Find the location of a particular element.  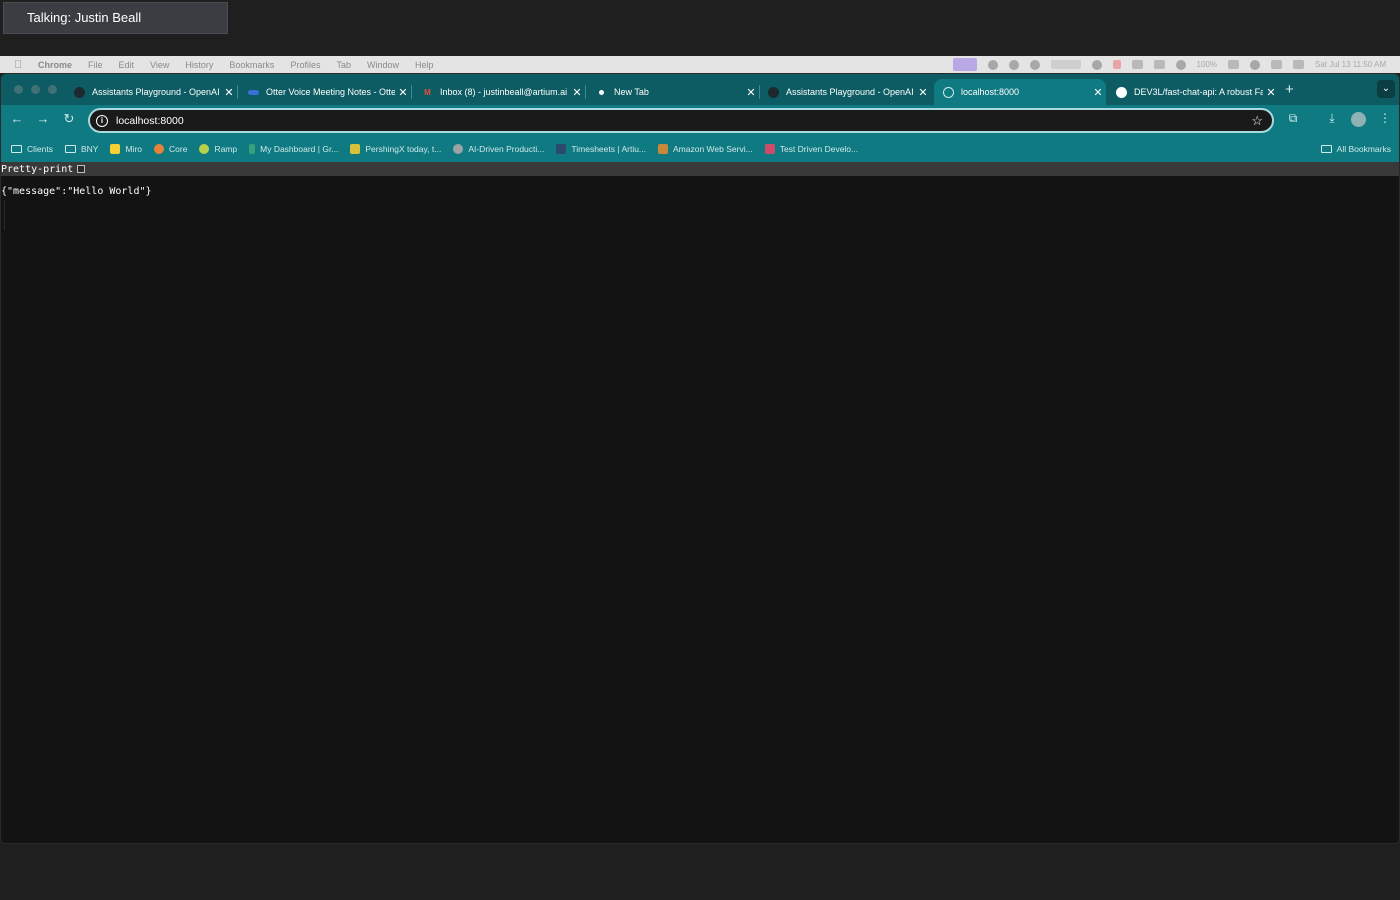

window-manager-icon is located at coordinates (1137, 64).